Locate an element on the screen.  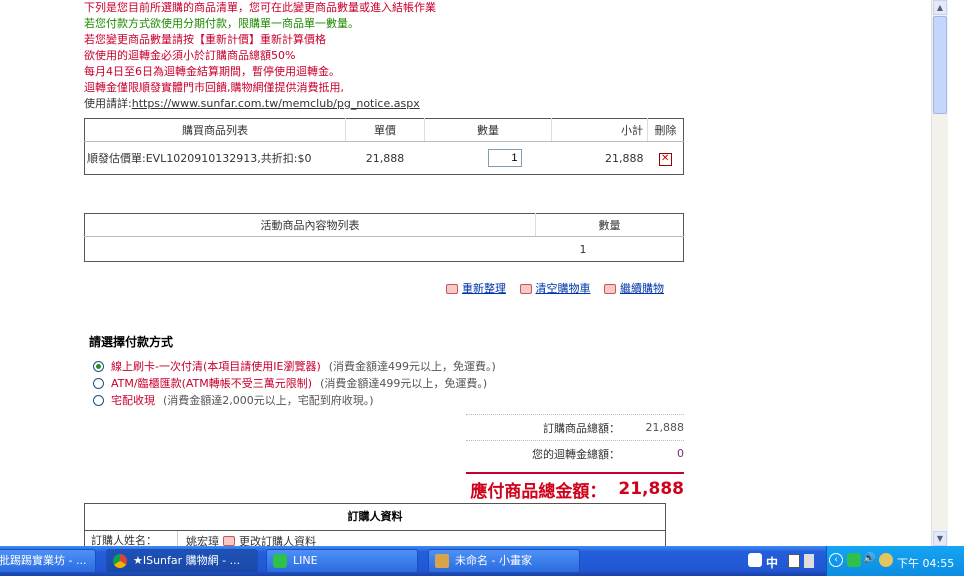
promo-content-header: 活動商品內容物列表 is located at coordinates (310, 225).